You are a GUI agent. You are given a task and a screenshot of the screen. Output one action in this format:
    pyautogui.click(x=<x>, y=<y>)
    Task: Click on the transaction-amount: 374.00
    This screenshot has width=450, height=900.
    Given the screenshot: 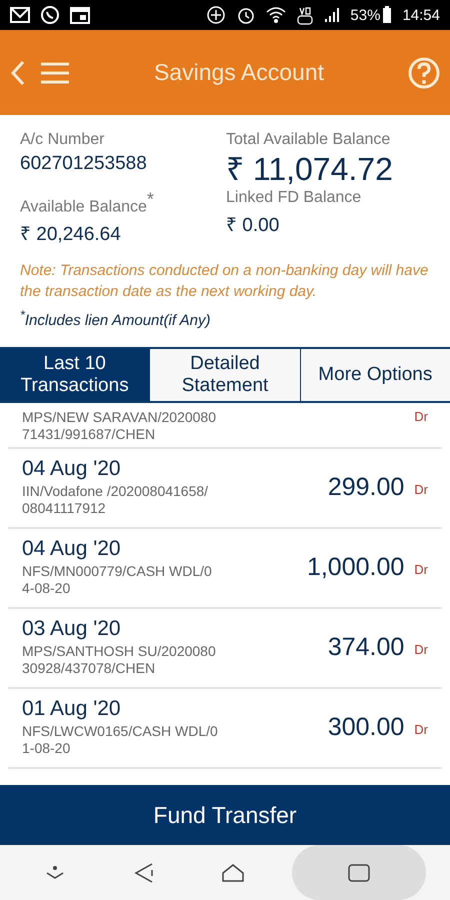 What is the action you would take?
    pyautogui.click(x=366, y=647)
    